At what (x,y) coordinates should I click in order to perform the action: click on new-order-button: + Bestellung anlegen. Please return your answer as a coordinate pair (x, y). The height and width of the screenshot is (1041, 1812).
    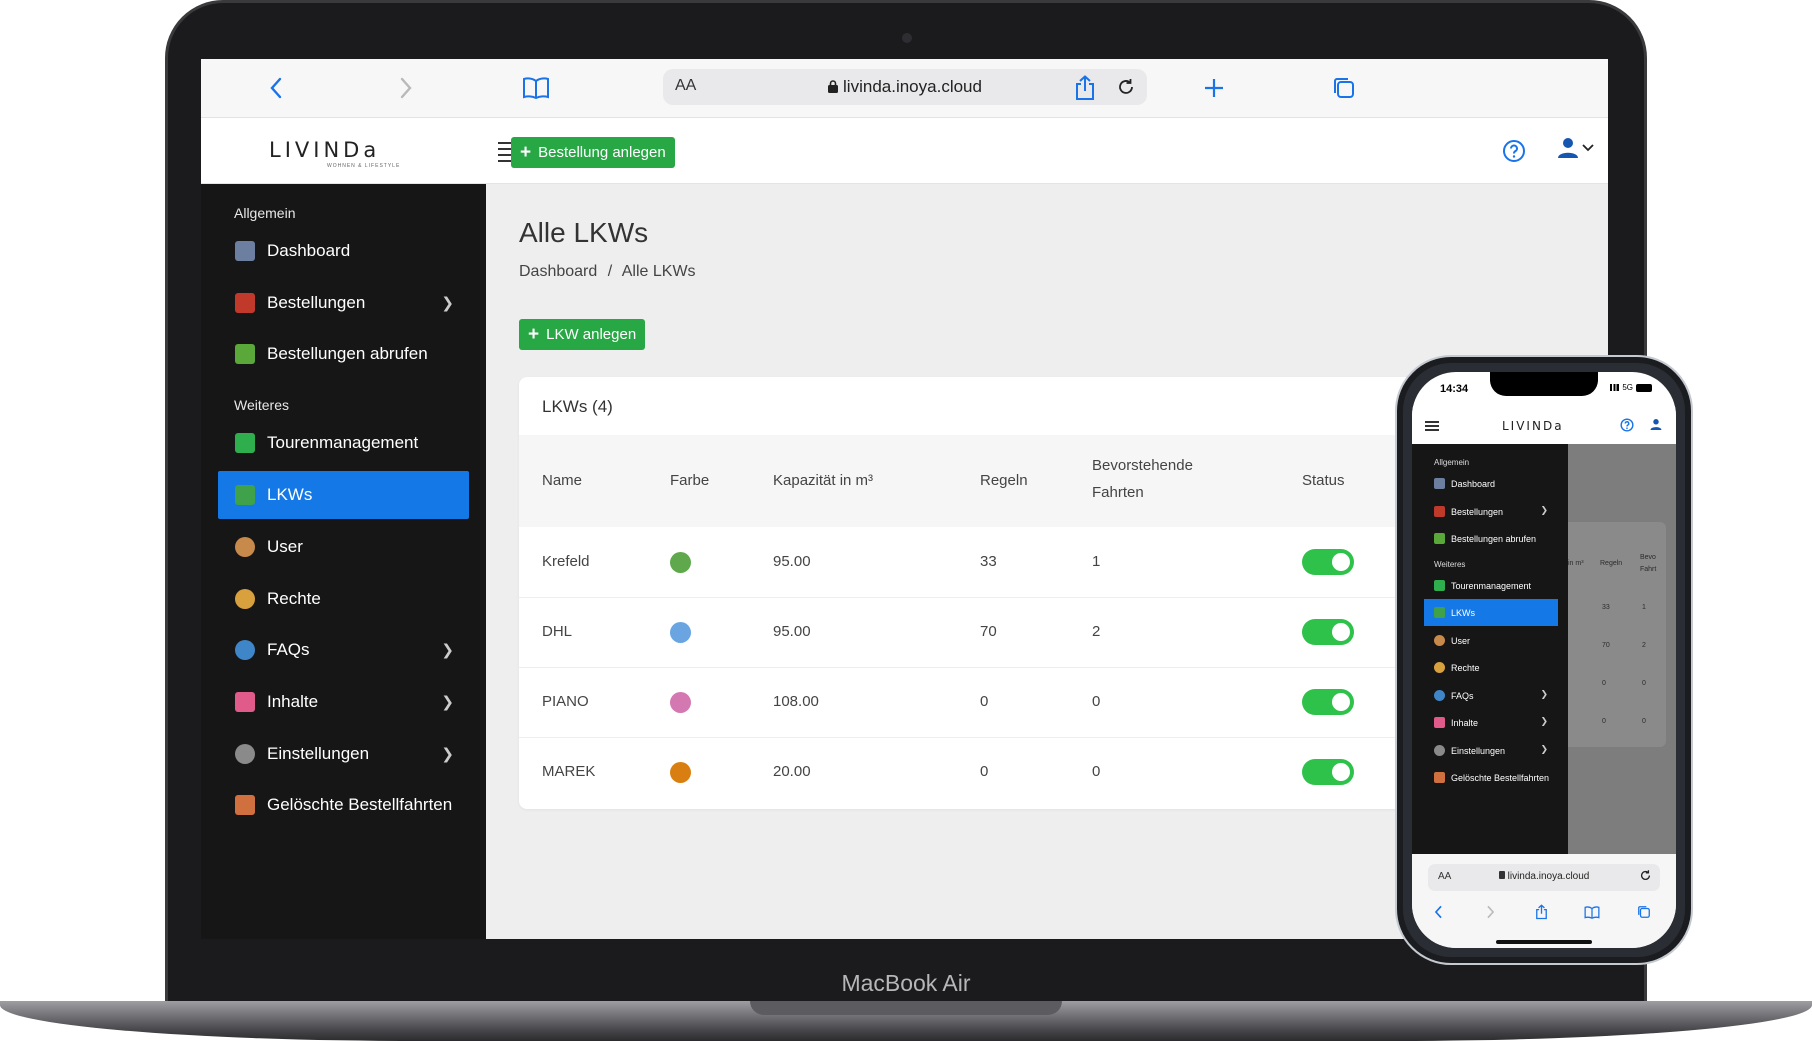
    Looking at the image, I should click on (593, 152).